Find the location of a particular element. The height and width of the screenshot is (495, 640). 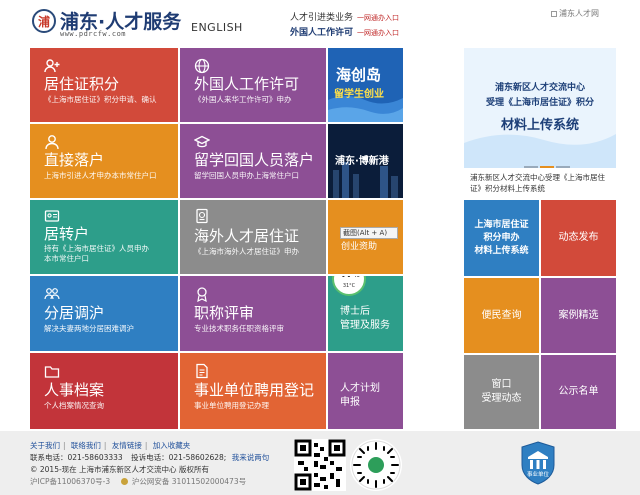

battery-unit: % is located at coordinates (357, 277).